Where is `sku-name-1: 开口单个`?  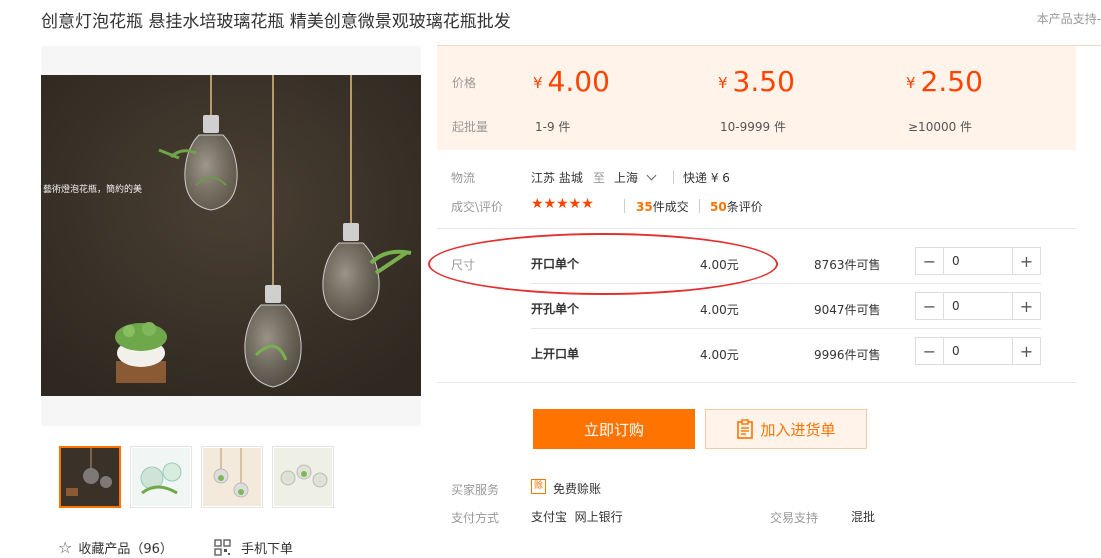
sku-name-1: 开口单个 is located at coordinates (555, 264).